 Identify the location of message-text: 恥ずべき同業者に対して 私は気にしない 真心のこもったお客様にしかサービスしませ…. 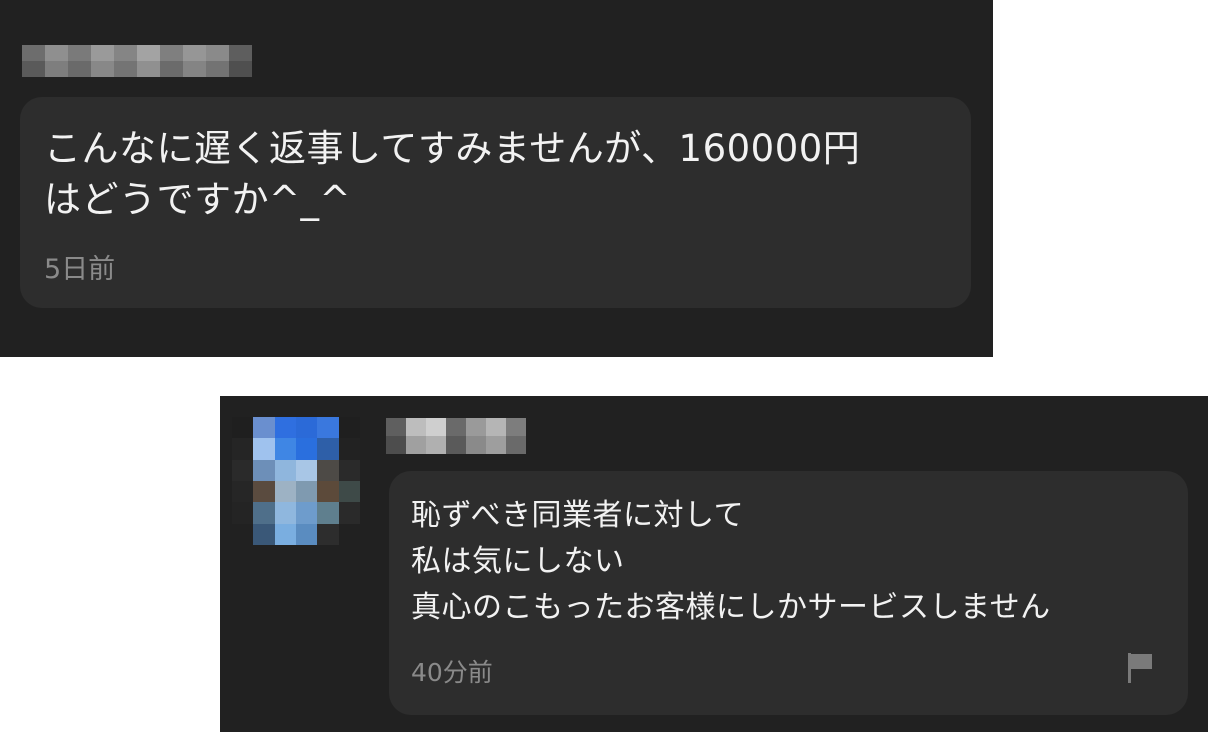
(731, 561).